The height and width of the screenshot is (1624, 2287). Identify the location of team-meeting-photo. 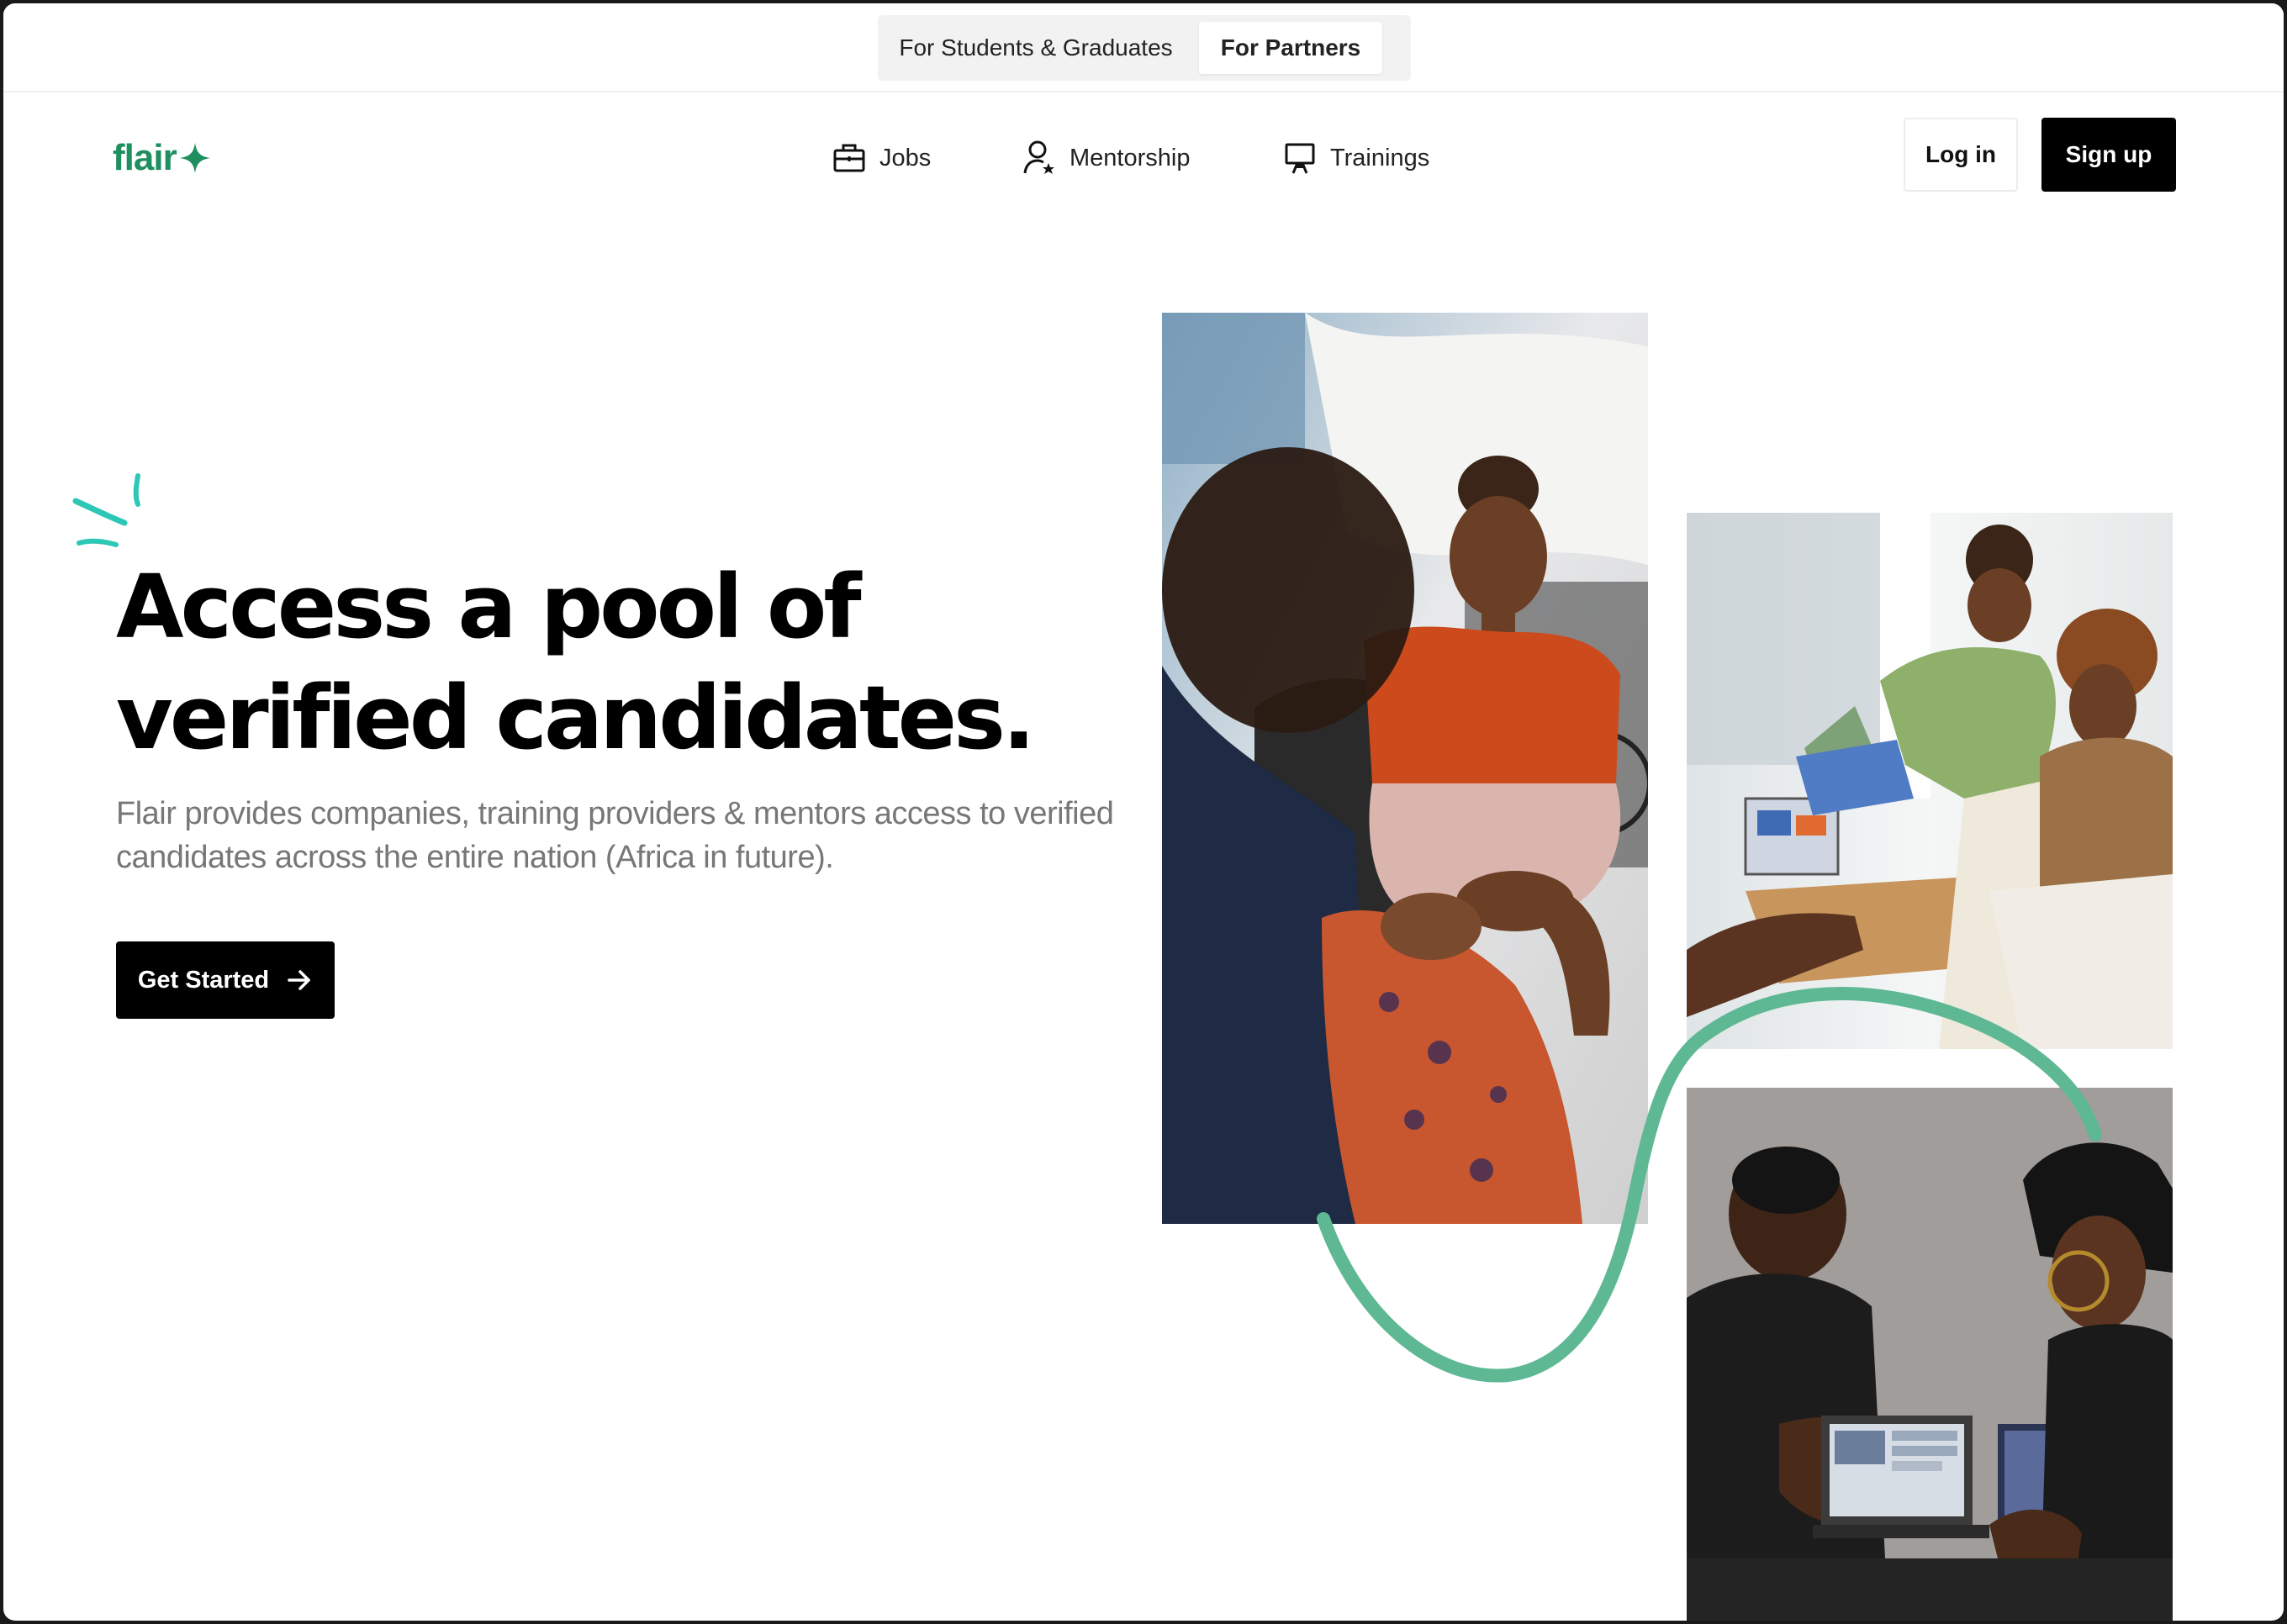
(1930, 781).